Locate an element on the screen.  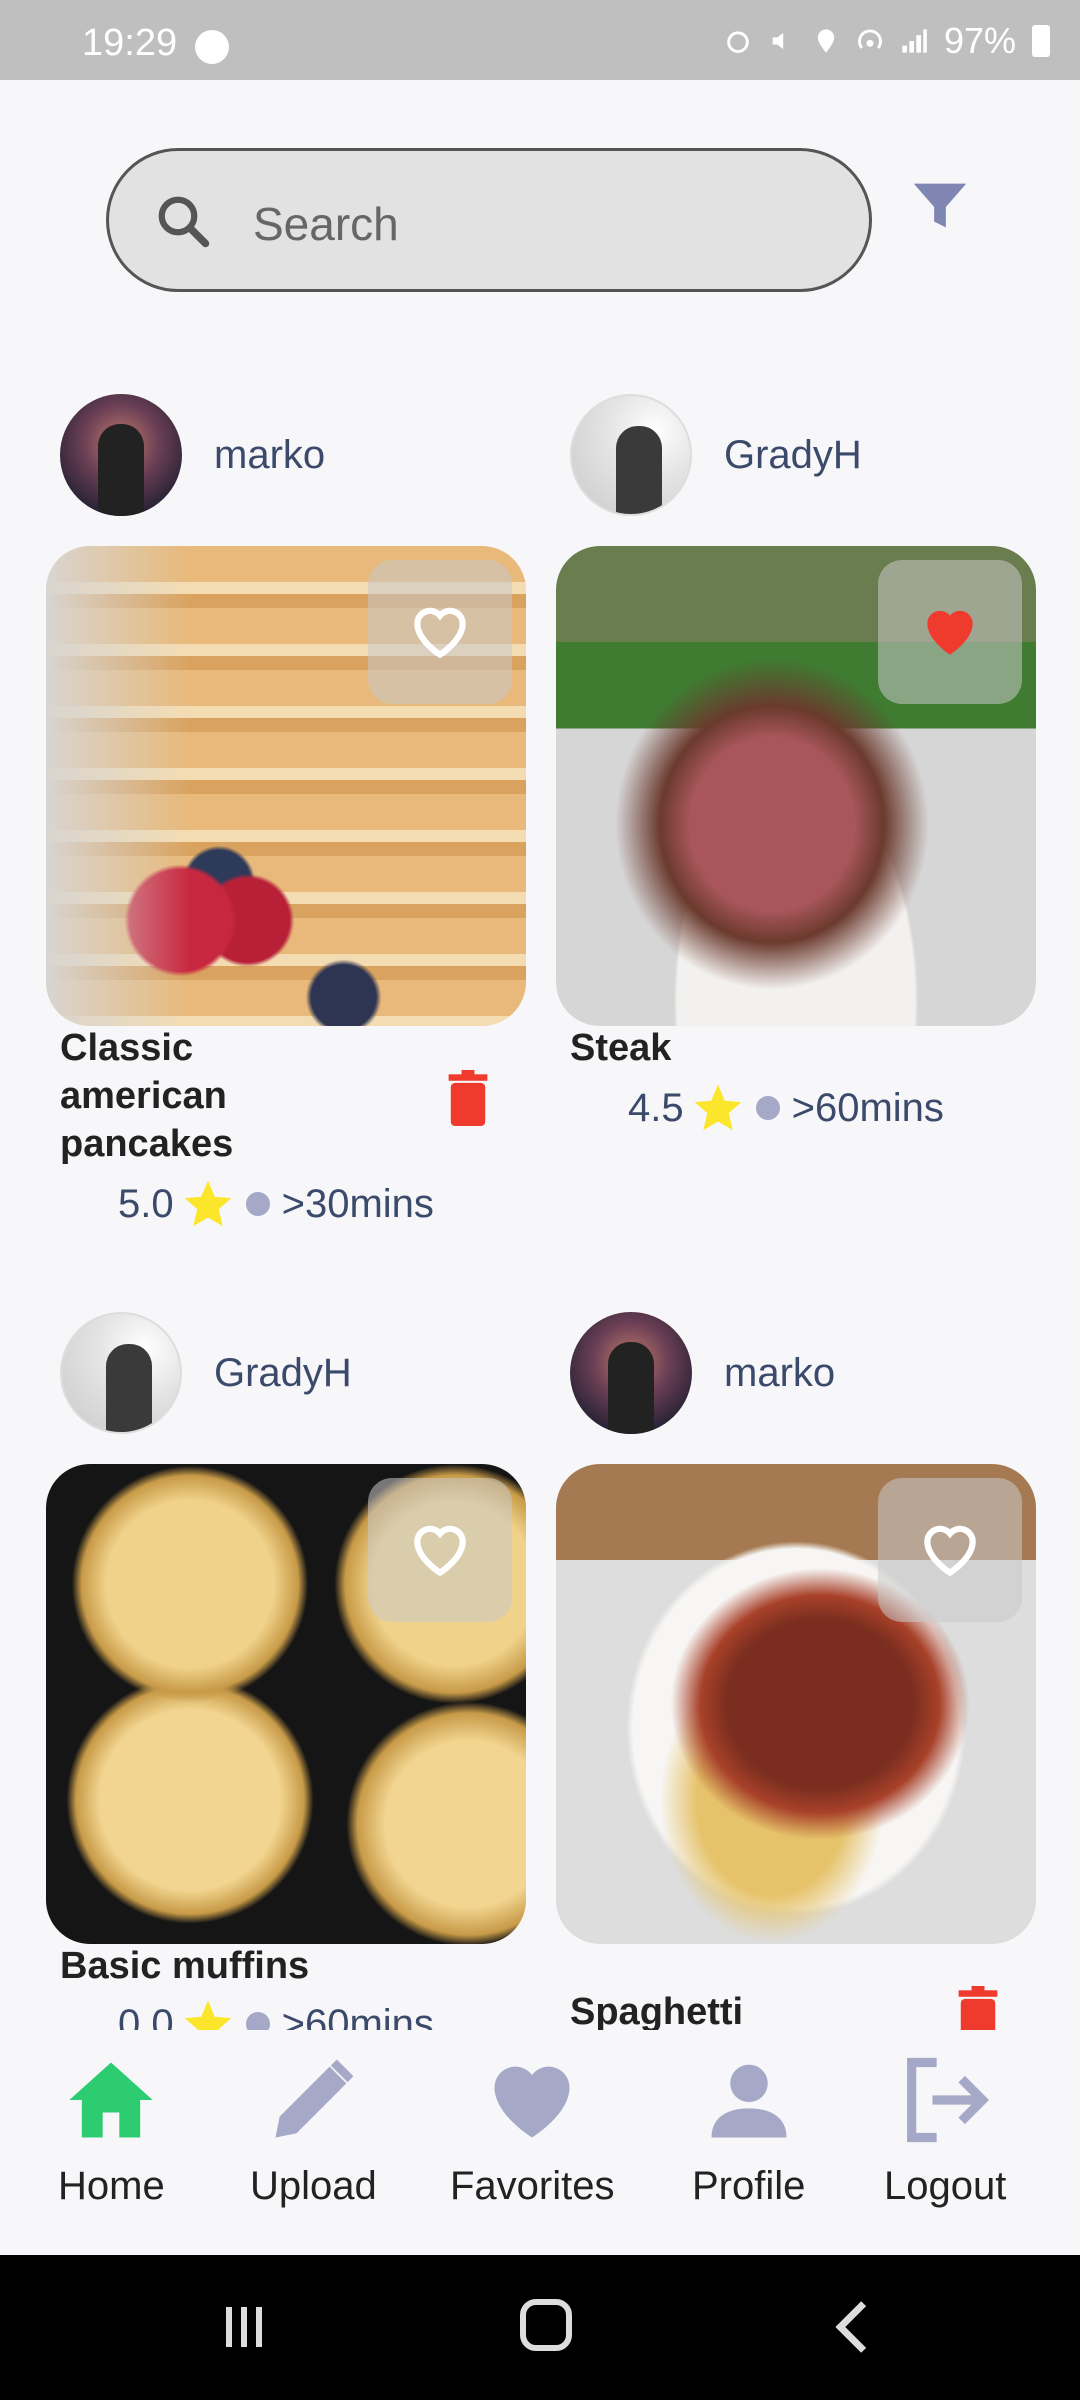
location-icon is located at coordinates (826, 41).